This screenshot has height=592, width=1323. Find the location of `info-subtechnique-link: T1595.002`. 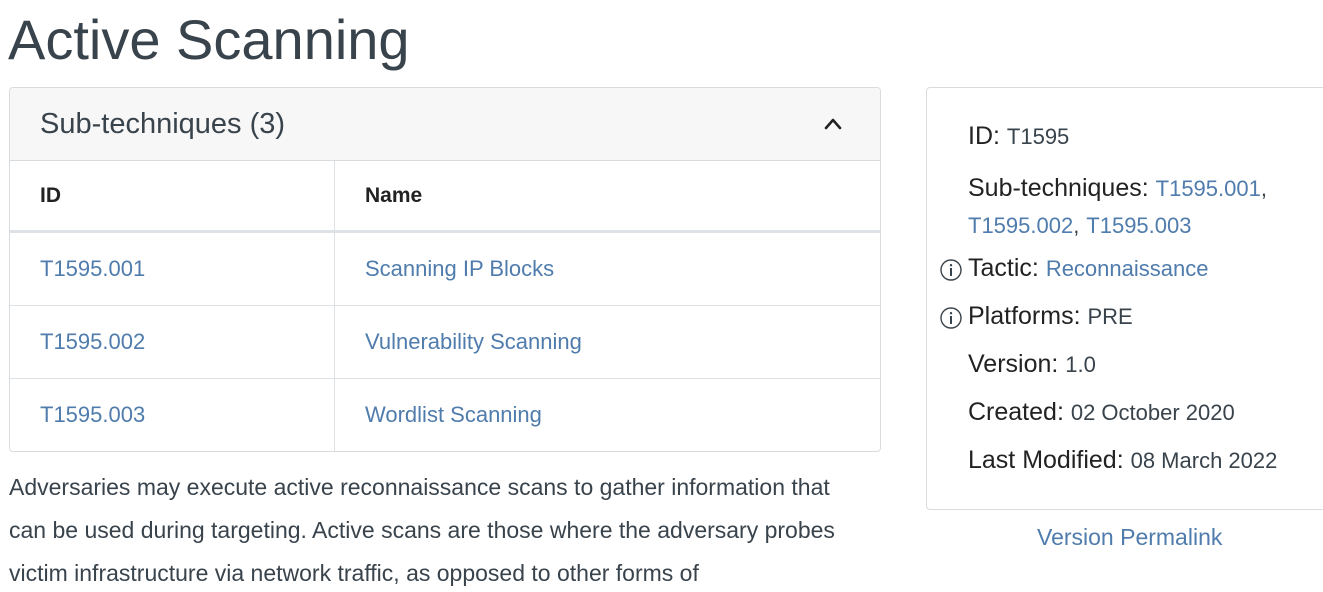

info-subtechnique-link: T1595.002 is located at coordinates (1020, 225).